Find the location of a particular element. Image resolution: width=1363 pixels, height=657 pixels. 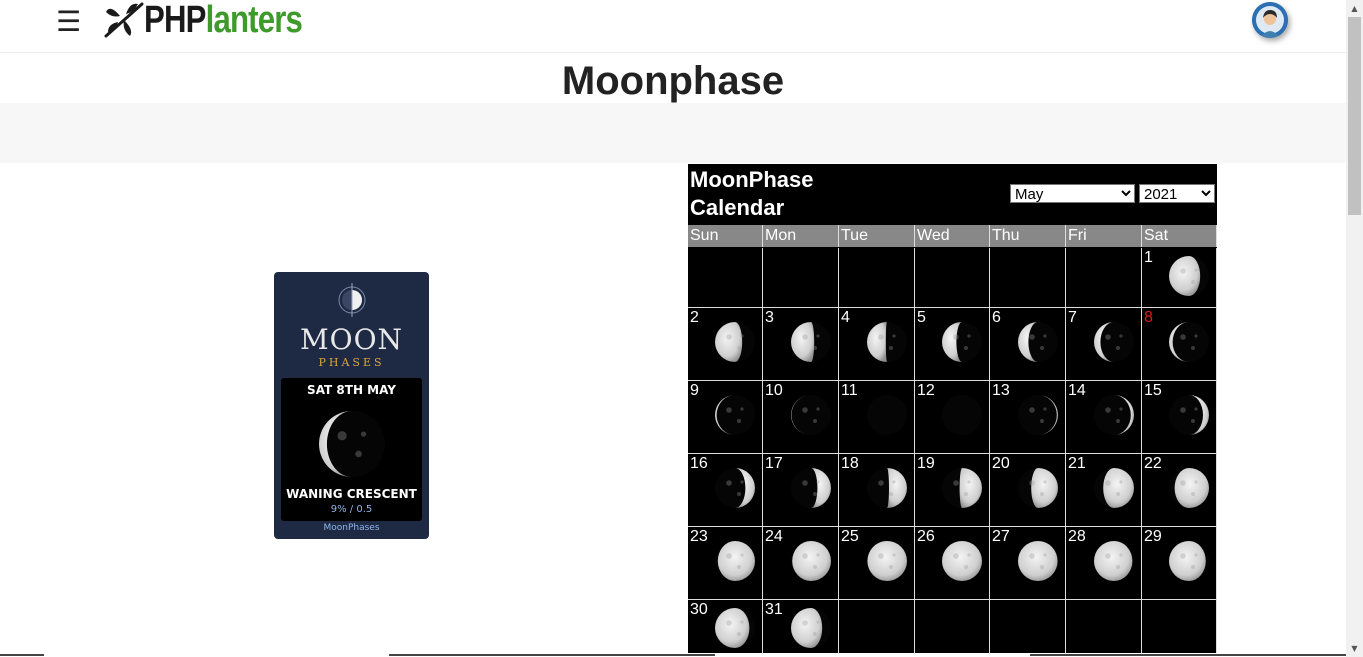

calendar-day-15: 15 is located at coordinates (1179, 417).